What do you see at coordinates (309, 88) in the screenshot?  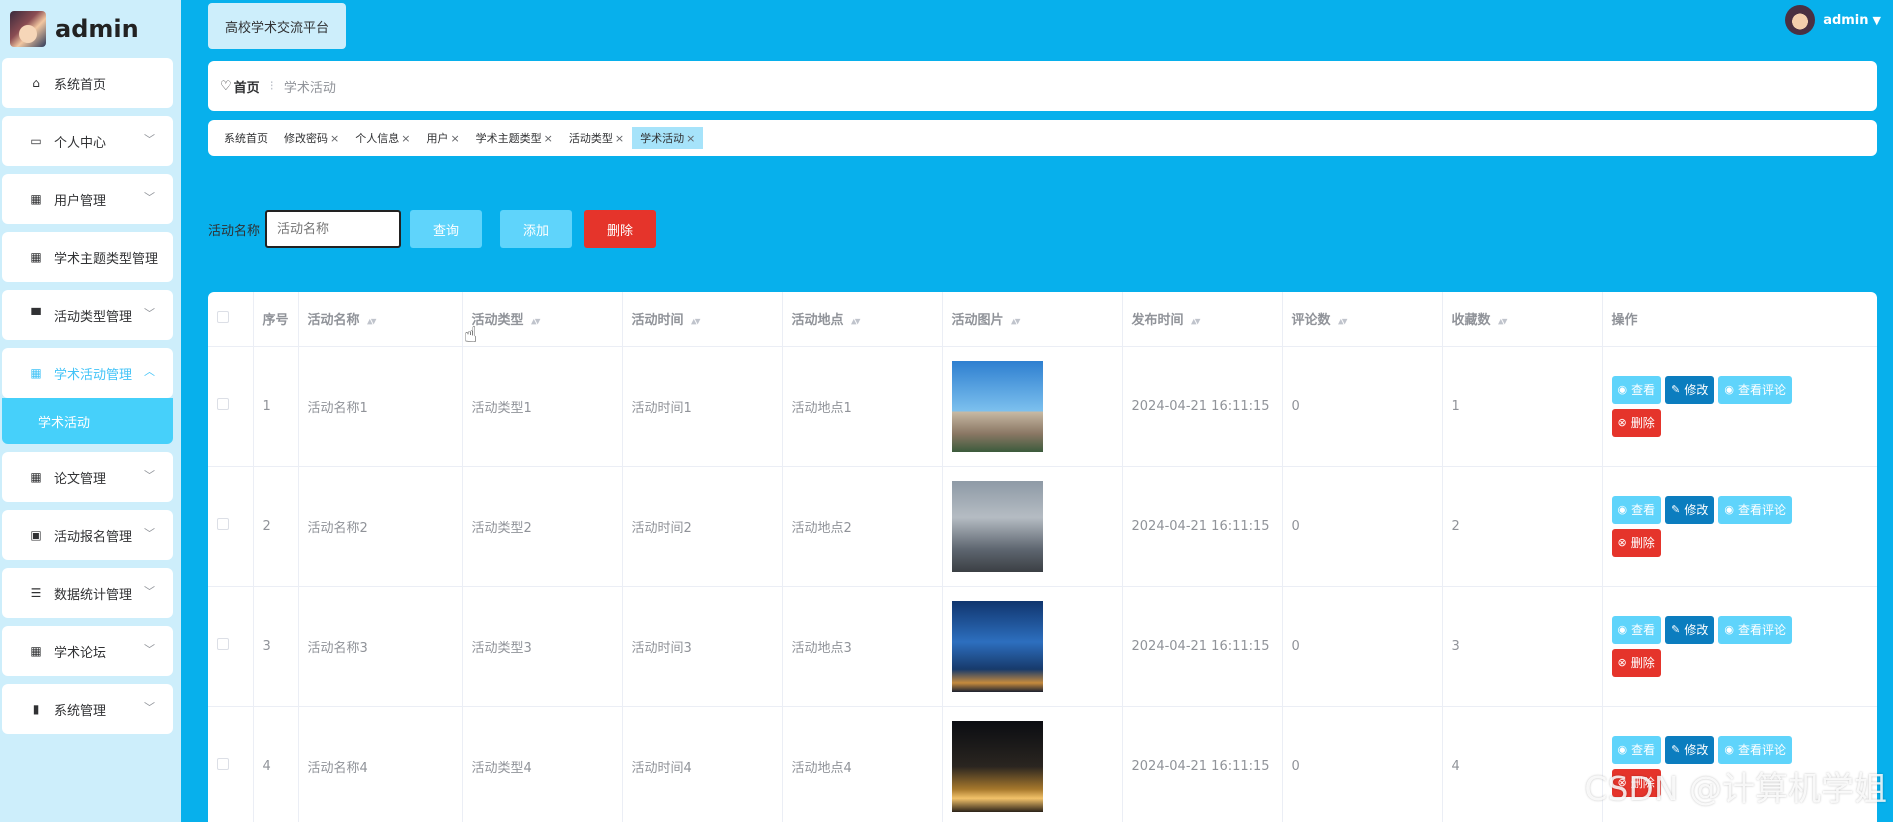 I see `breadcrumb-current: 学术活动` at bounding box center [309, 88].